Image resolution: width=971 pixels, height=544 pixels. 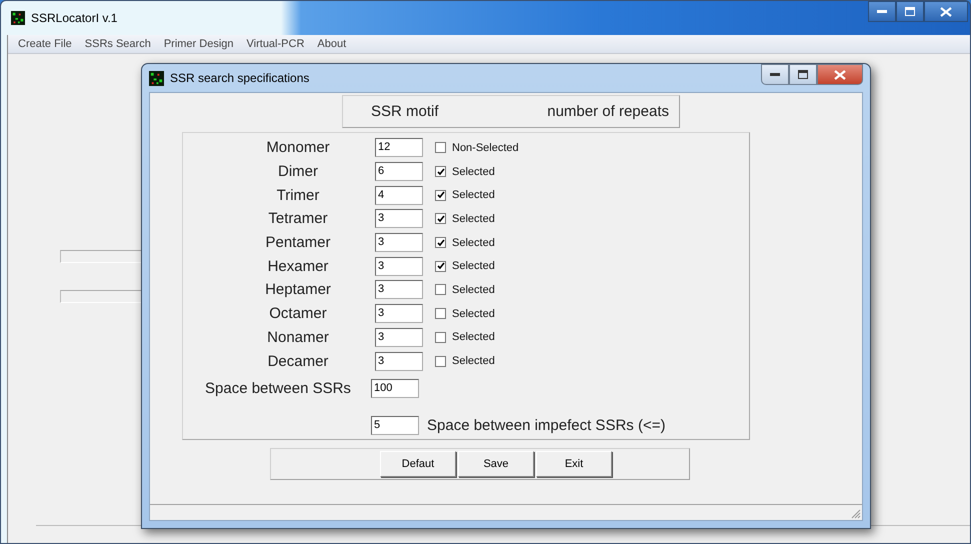 I want to click on motif-label: Heptamer, so click(x=298, y=289).